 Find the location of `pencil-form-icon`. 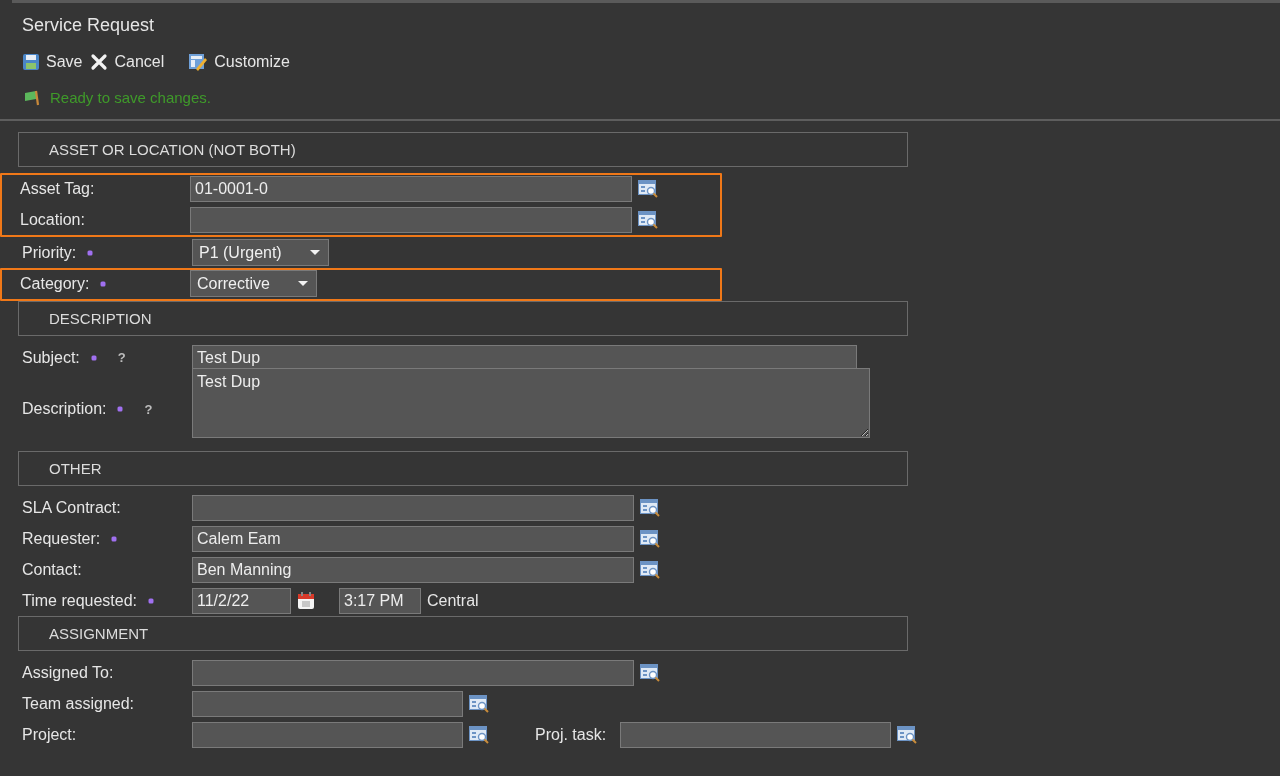

pencil-form-icon is located at coordinates (198, 62).